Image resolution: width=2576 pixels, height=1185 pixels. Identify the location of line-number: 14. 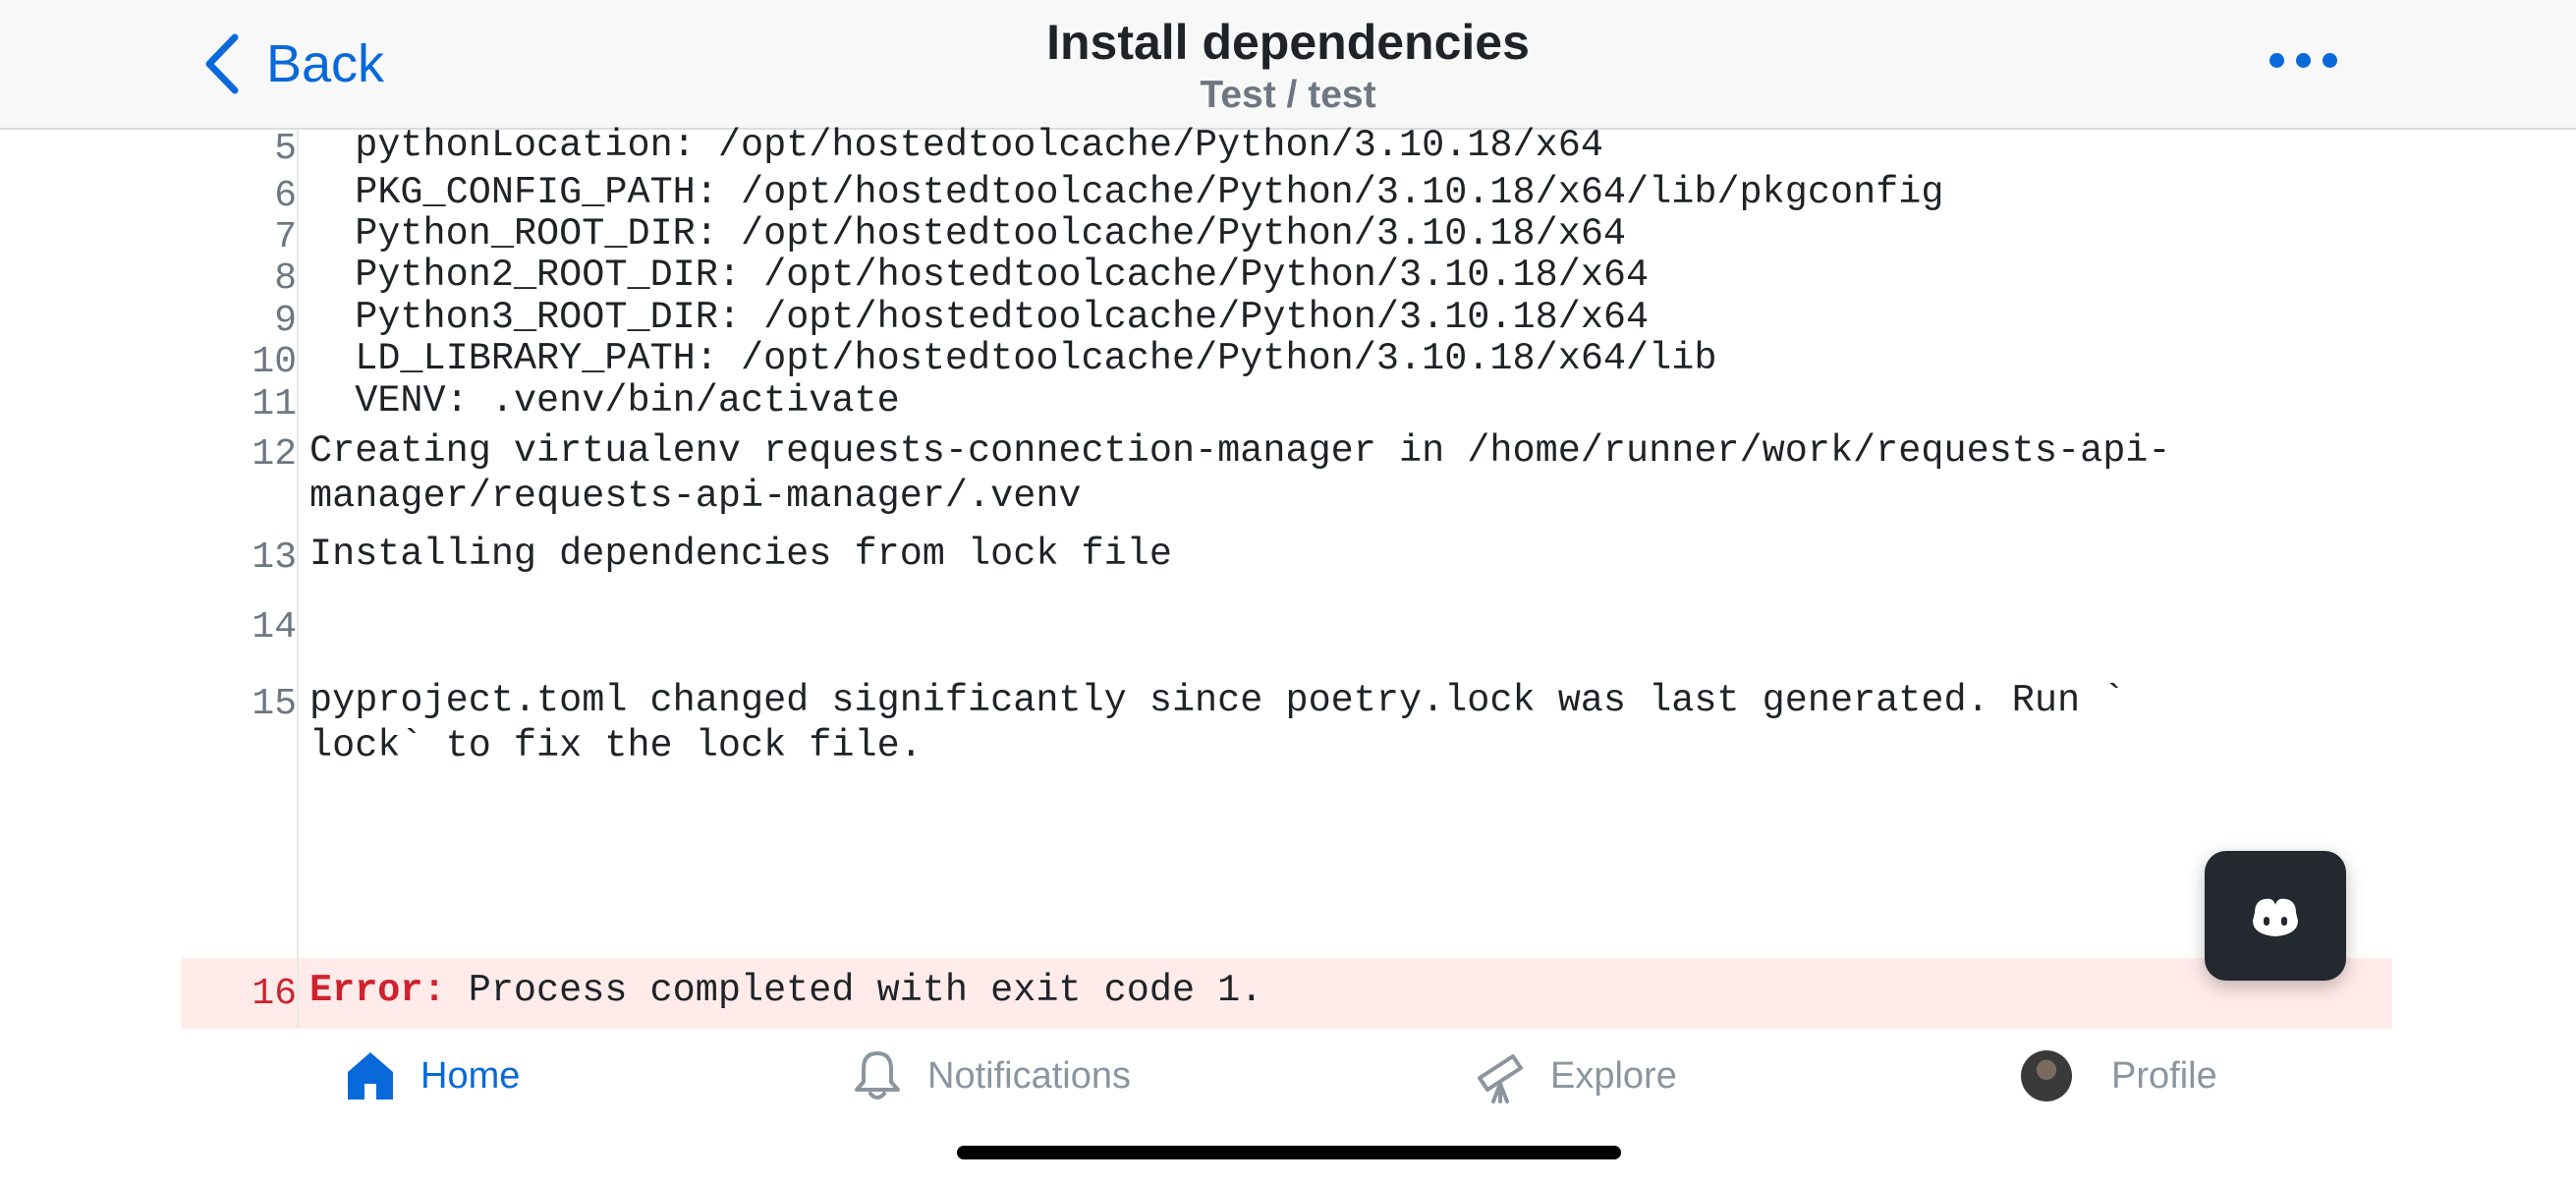
(274, 627).